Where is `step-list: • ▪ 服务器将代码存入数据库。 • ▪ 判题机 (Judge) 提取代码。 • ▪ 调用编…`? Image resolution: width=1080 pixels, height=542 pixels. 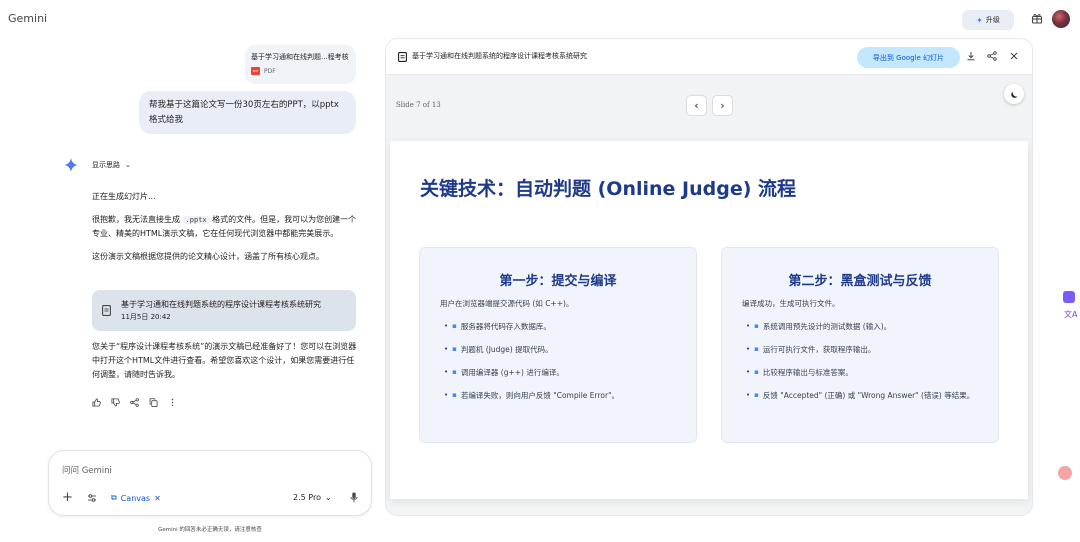
step-list: • ▪ 服务器将代码存入数据库。 • ▪ 判题机 (Judge) 提取代码。 • ▪ 调用编… is located at coordinates (564, 367).